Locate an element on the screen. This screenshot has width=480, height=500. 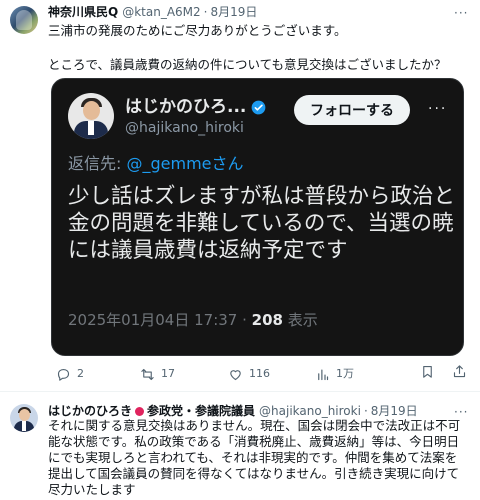
like-count: 116 is located at coordinates (259, 373).